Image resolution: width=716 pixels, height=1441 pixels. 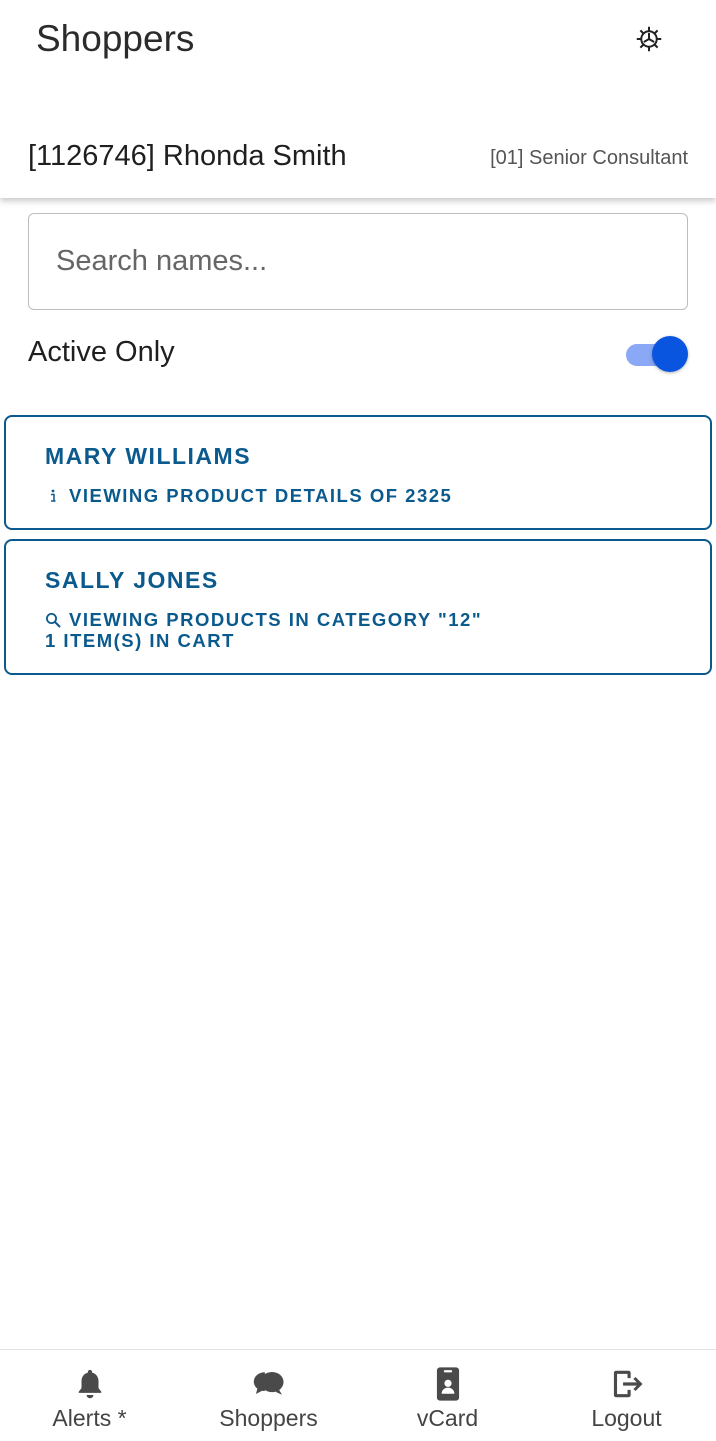 I want to click on gear-icon, so click(x=649, y=39).